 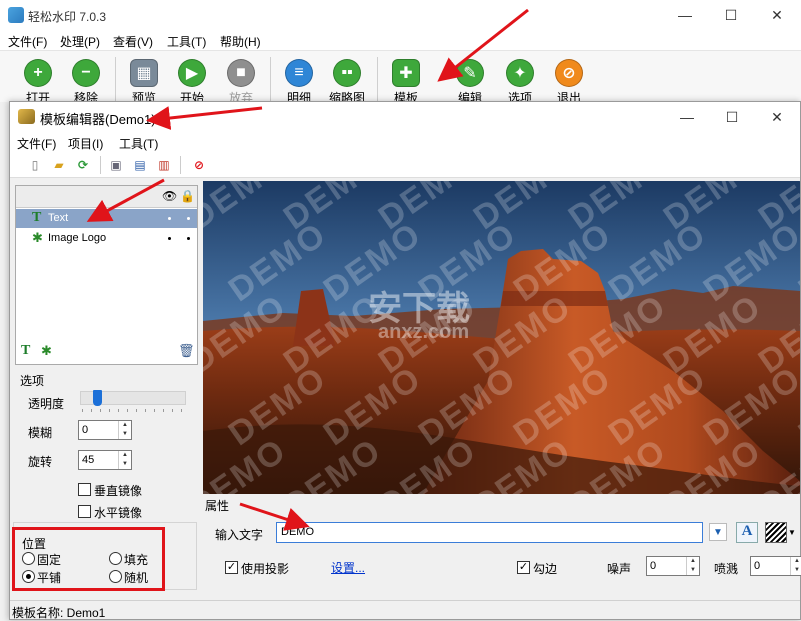 I want to click on font-icon: A, so click(x=747, y=532).